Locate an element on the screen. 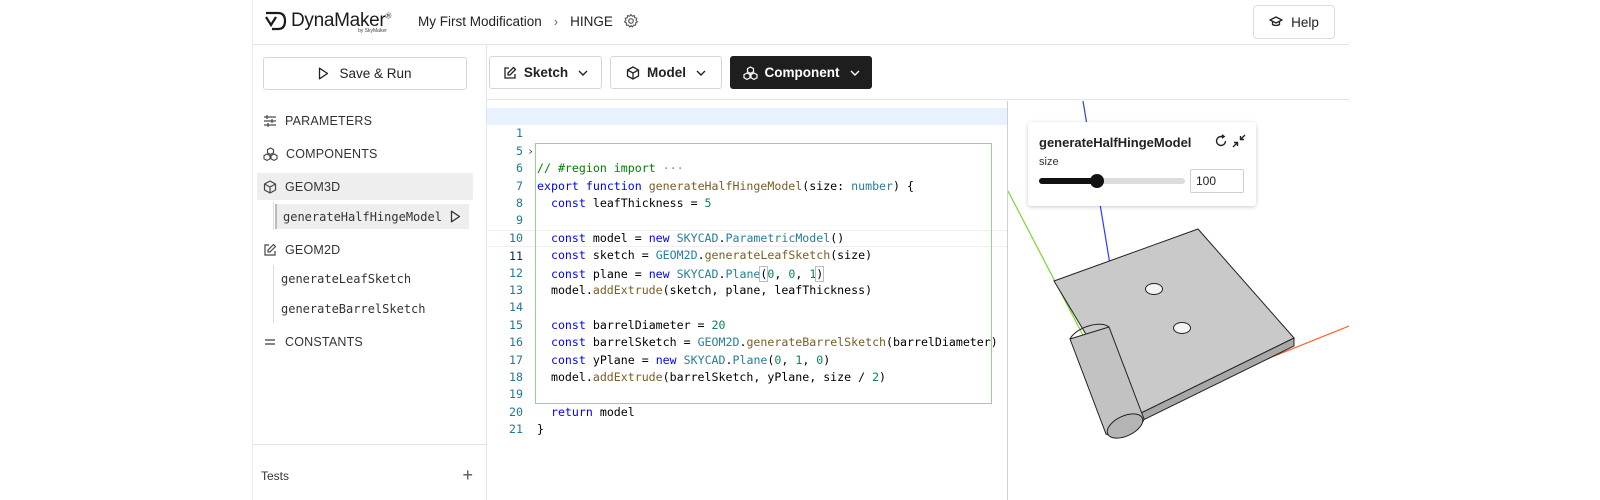 The width and height of the screenshot is (1600, 500). parameter-panel: generateHalfHingeModel size 100 is located at coordinates (1142, 164).